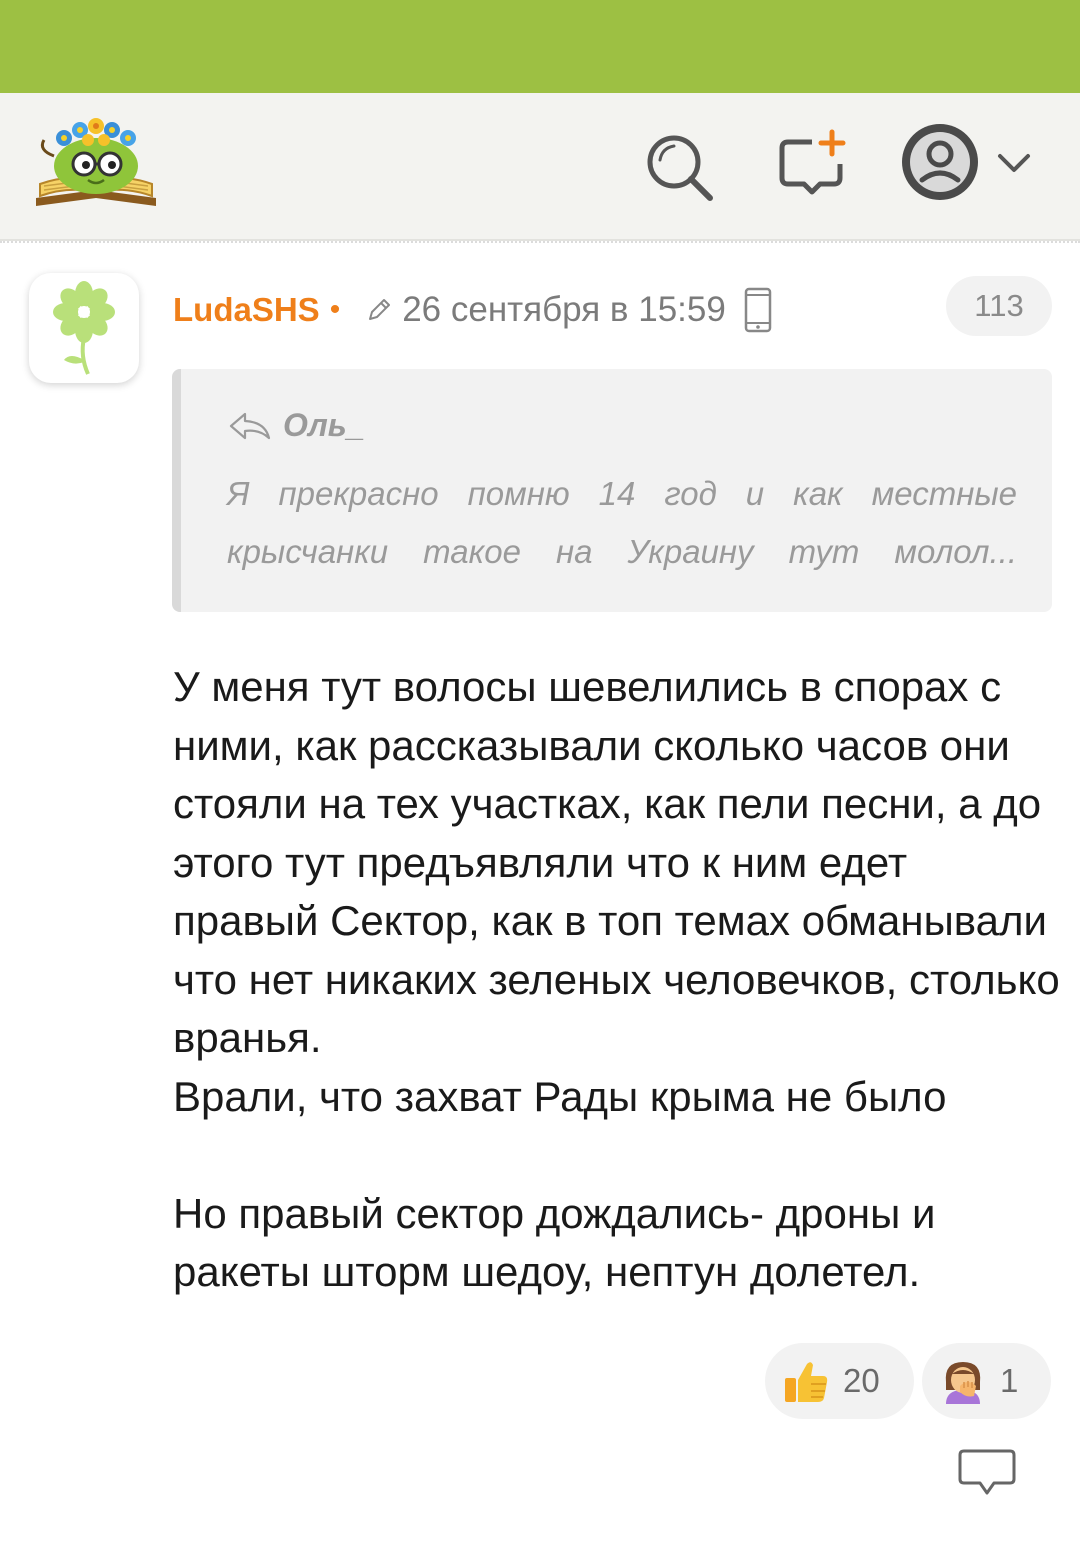 The width and height of the screenshot is (1080, 1553). What do you see at coordinates (379, 310) in the screenshot?
I see `pencil-icon` at bounding box center [379, 310].